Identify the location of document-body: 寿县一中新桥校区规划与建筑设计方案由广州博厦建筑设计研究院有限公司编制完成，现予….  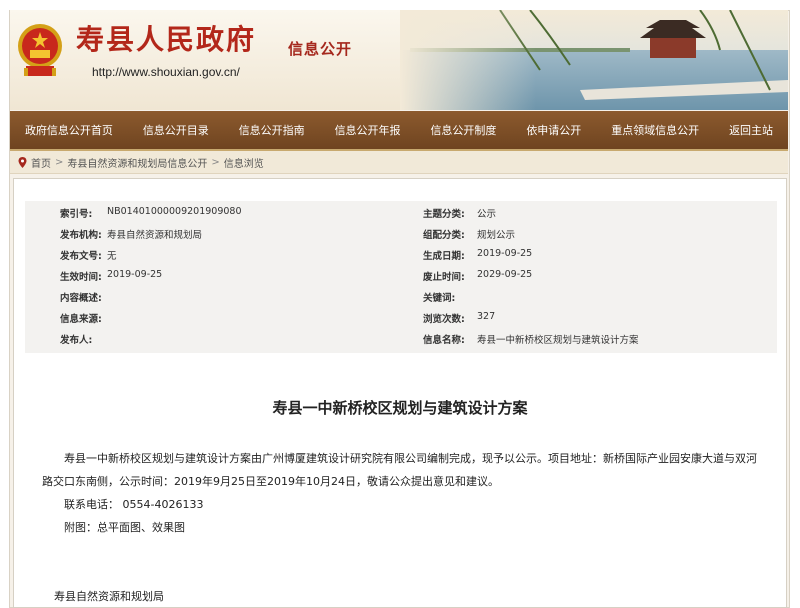
(402, 493).